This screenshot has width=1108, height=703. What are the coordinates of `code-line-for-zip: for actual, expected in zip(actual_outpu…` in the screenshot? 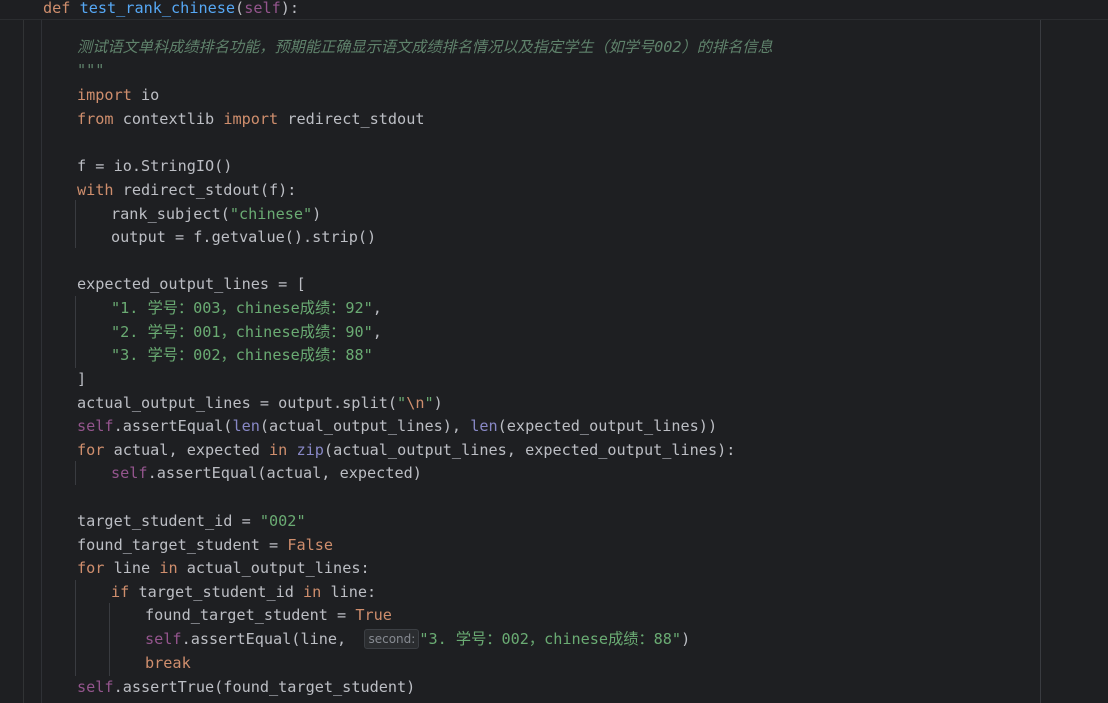 It's located at (406, 450).